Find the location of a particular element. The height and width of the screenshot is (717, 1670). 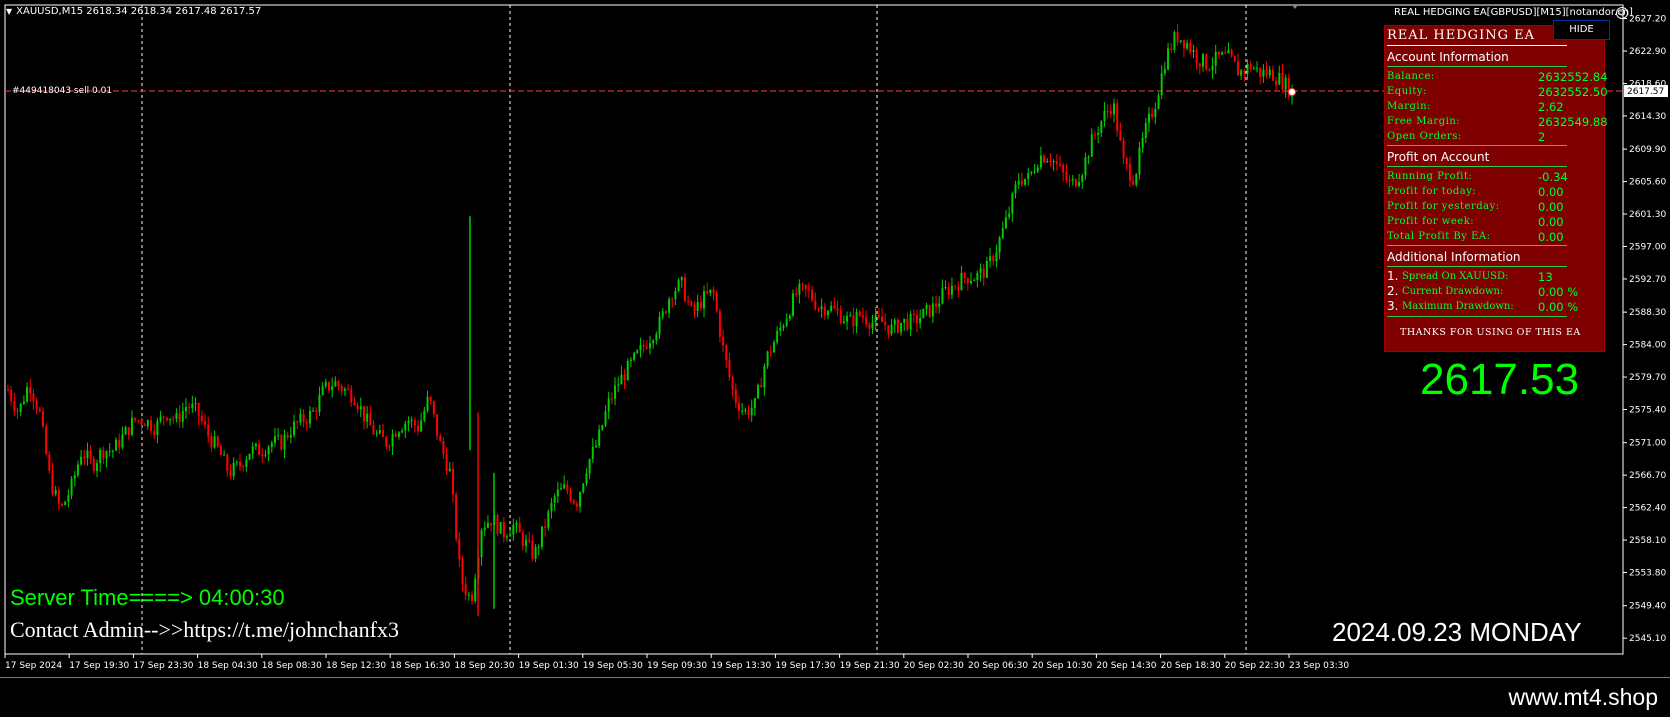

spread-label: Spread On XAUUSD: is located at coordinates (1455, 276).